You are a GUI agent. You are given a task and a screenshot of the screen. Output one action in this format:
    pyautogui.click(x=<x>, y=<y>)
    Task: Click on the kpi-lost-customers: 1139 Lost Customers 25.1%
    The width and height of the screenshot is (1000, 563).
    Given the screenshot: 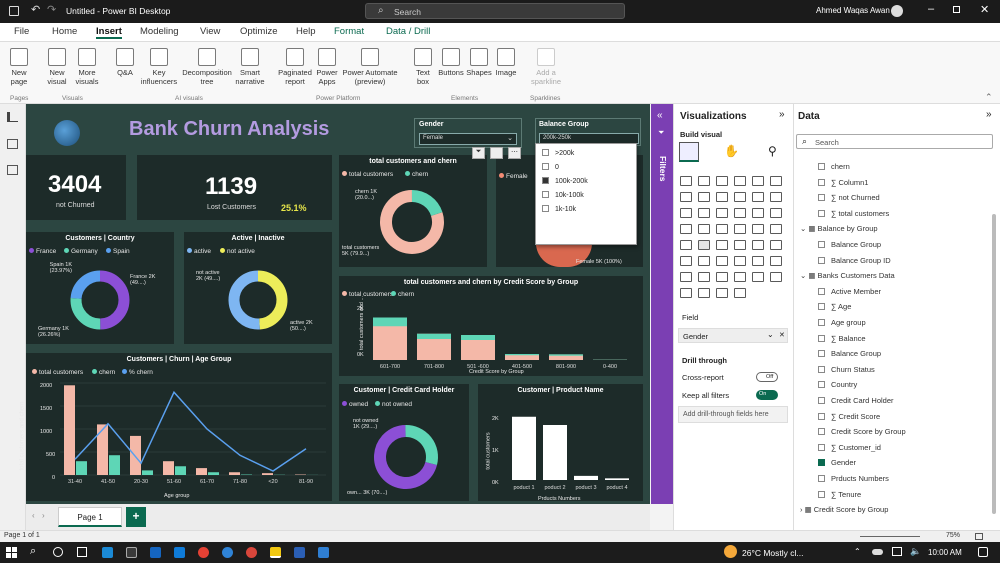 What is the action you would take?
    pyautogui.click(x=234, y=187)
    